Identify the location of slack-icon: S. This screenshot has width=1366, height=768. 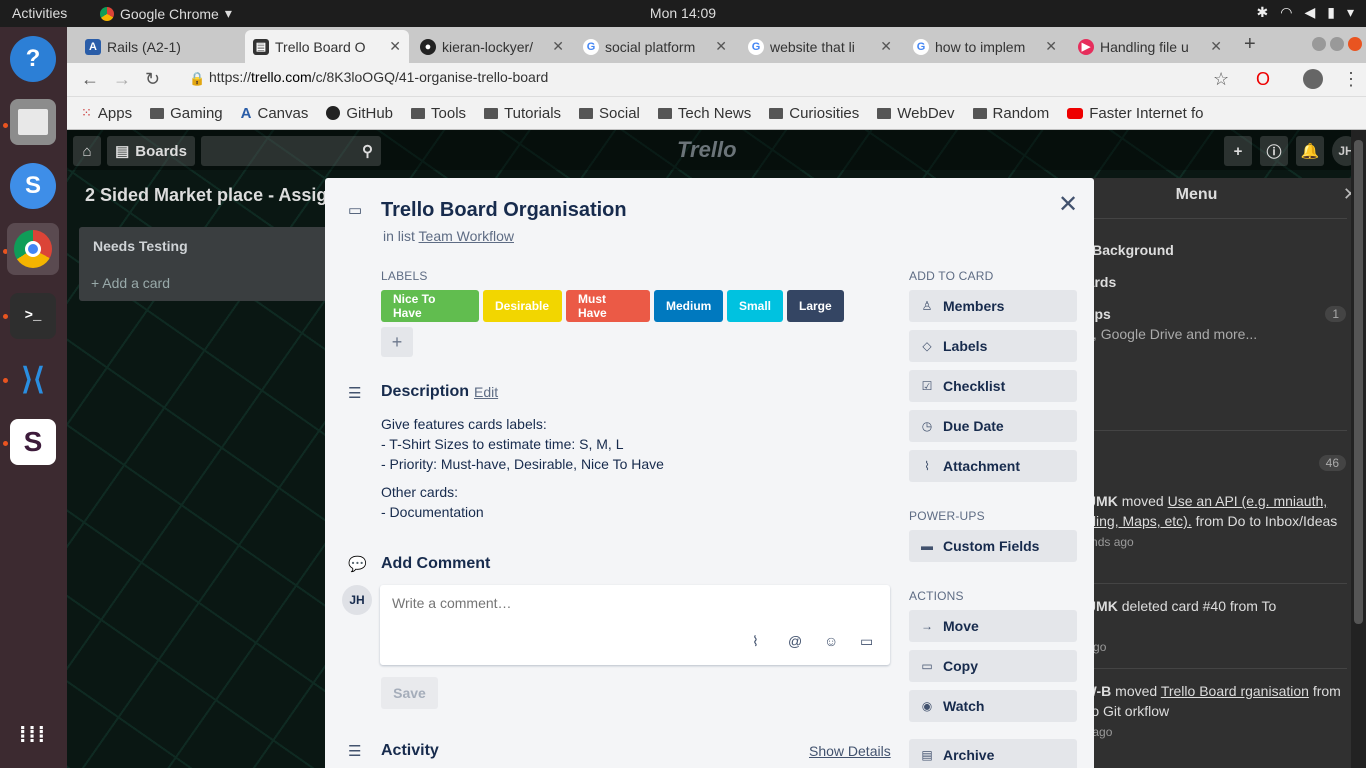
(33, 442).